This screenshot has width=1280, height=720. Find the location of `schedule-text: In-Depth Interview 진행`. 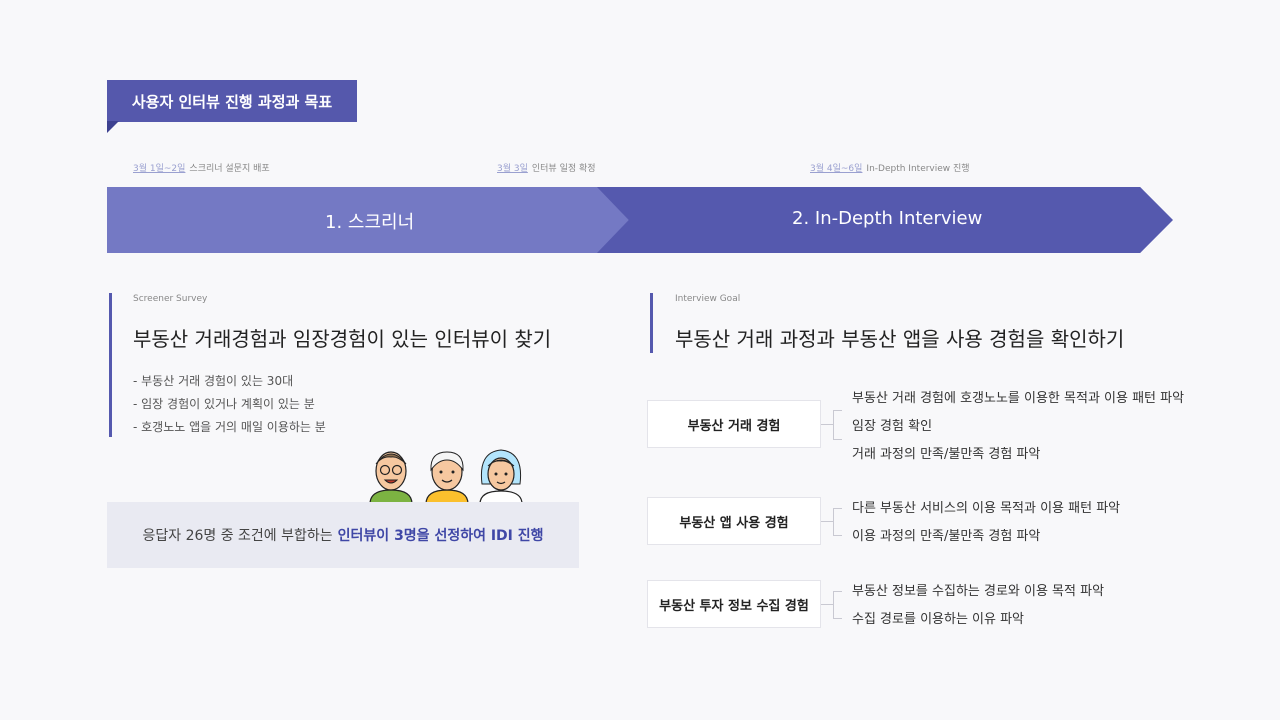

schedule-text: In-Depth Interview 진행 is located at coordinates (918, 169).